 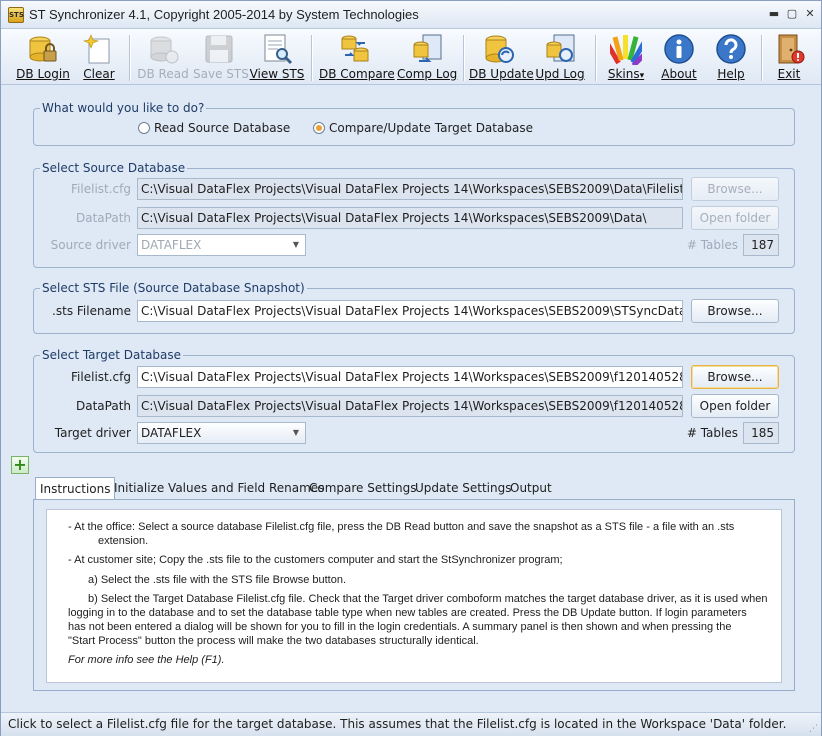 I want to click on tab-instructions: Instructions, so click(x=75, y=489).